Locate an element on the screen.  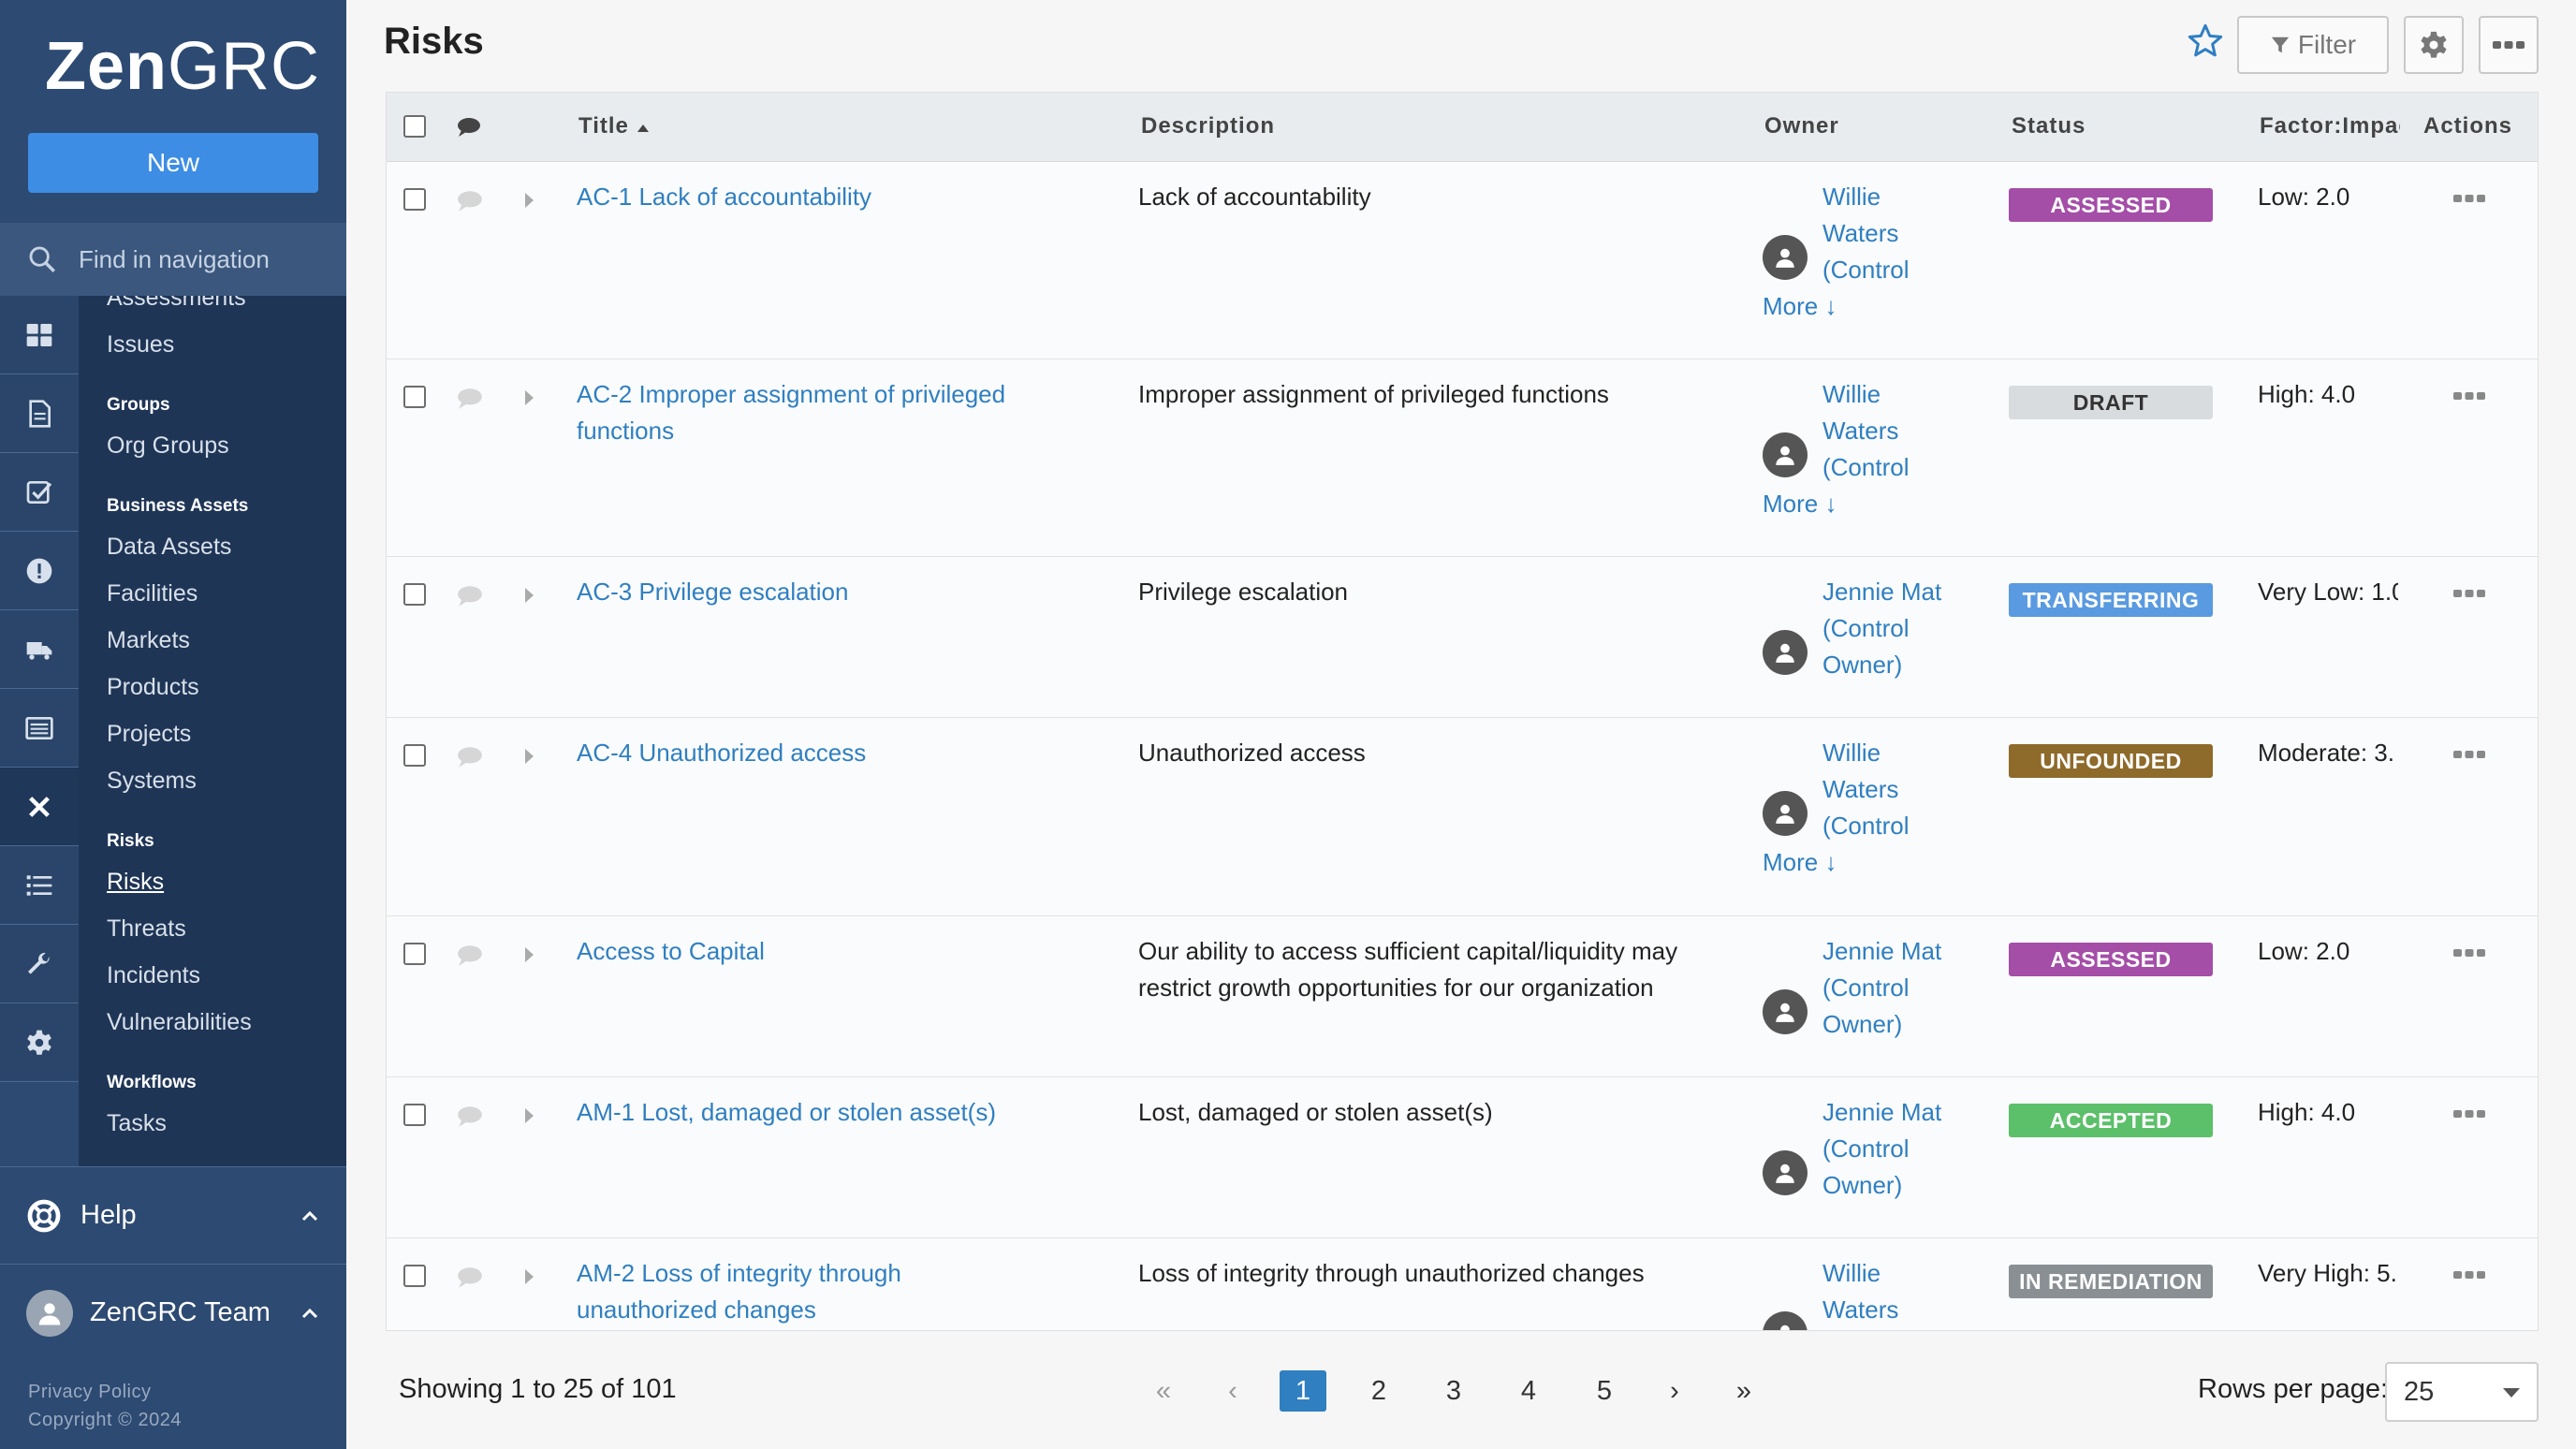
page-2-button: 2 is located at coordinates (1378, 1391).